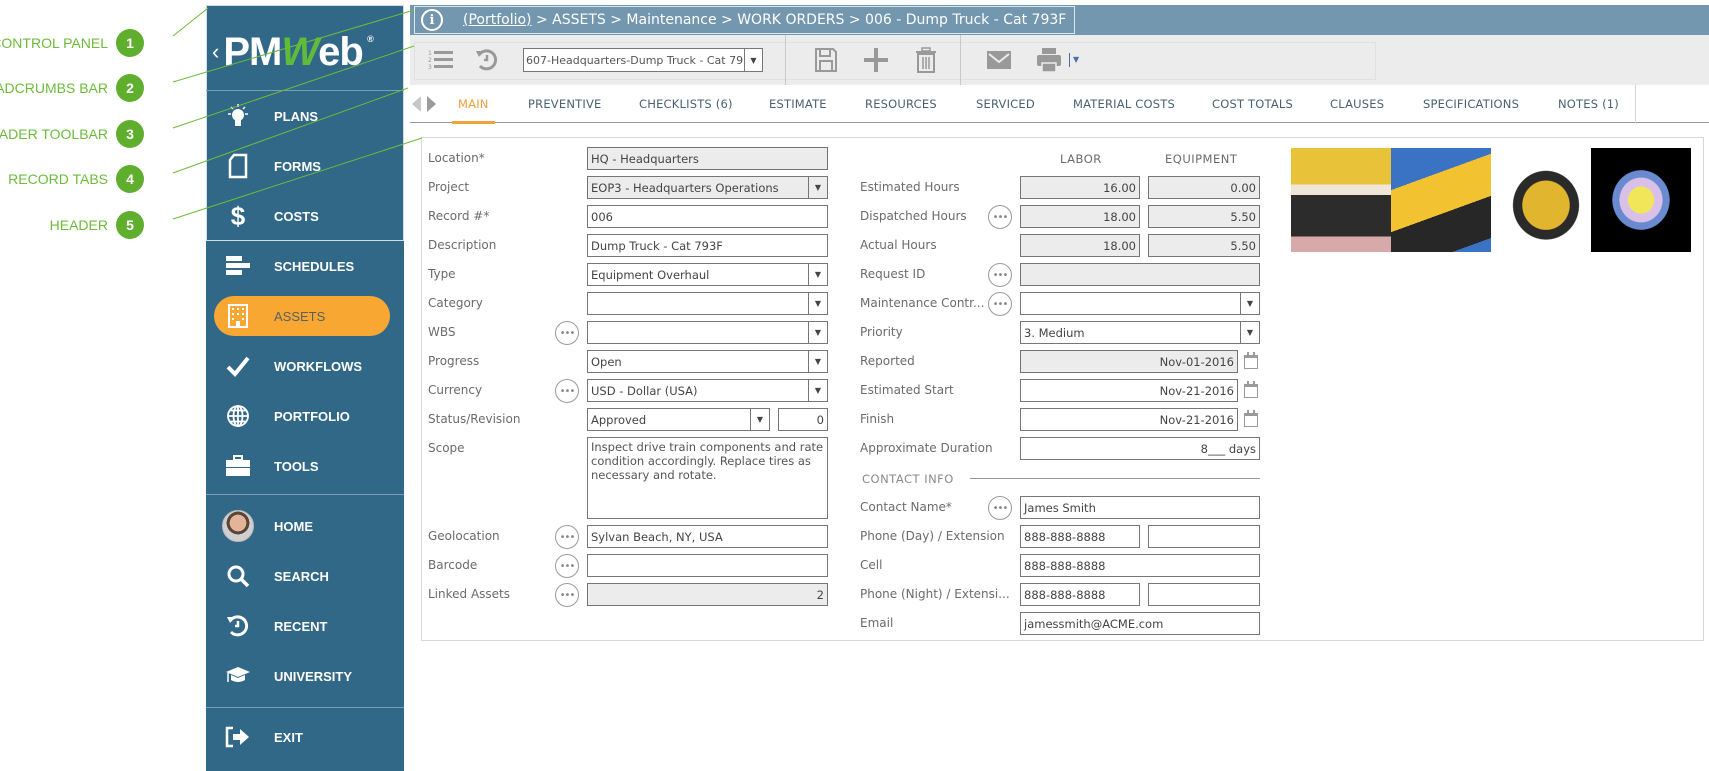 This screenshot has width=1709, height=771. Describe the element at coordinates (1588, 104) in the screenshot. I see `tab-notes: NOTES (1)` at that location.